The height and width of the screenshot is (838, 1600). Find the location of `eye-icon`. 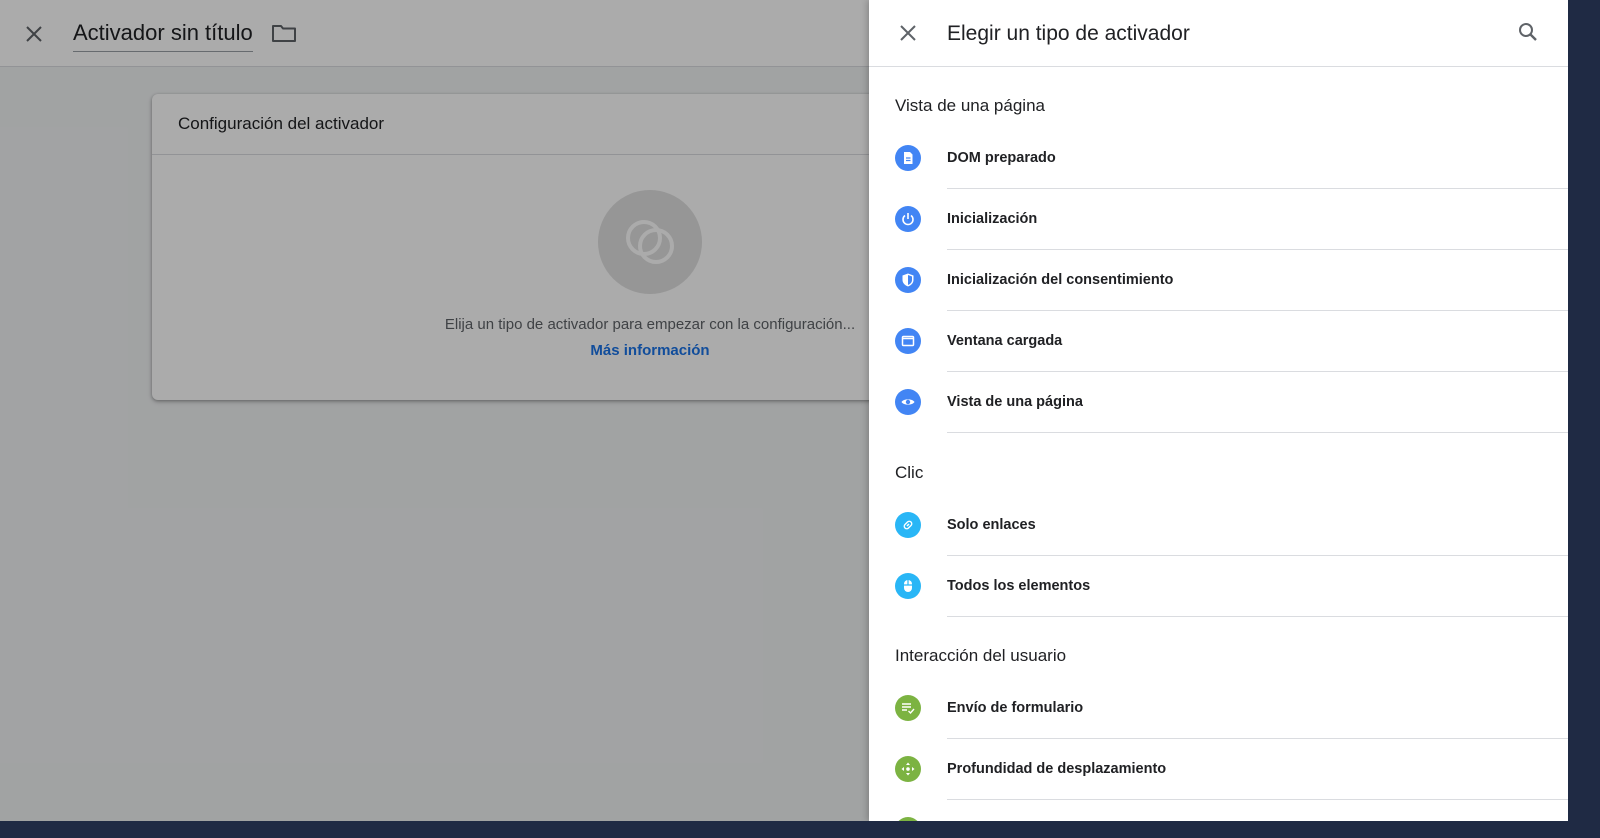

eye-icon is located at coordinates (908, 402).